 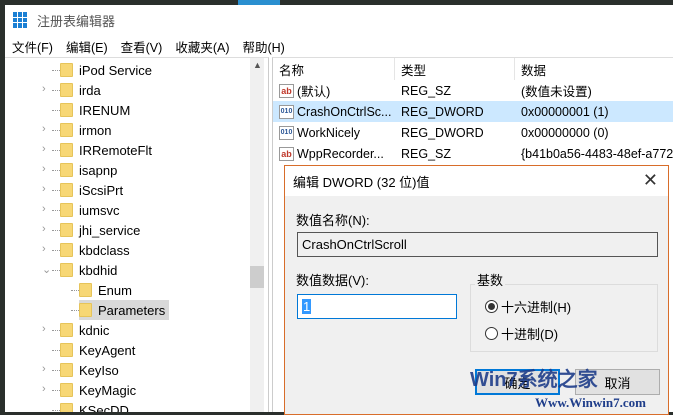 I want to click on menu-help: 帮助(H), so click(x=263, y=46).